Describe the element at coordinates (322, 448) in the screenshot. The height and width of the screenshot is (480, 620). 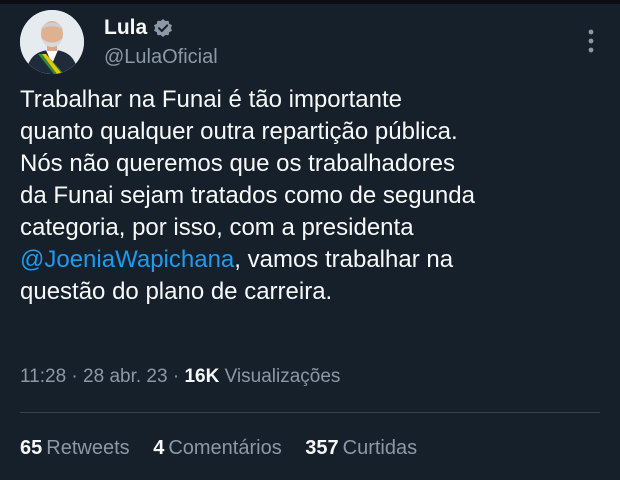
I see `likes-count: 357` at that location.